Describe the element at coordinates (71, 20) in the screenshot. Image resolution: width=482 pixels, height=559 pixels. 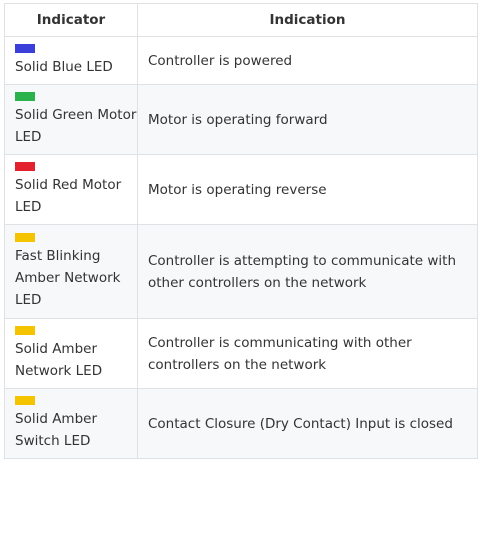
I see `indicator-column-header: Indicator` at that location.